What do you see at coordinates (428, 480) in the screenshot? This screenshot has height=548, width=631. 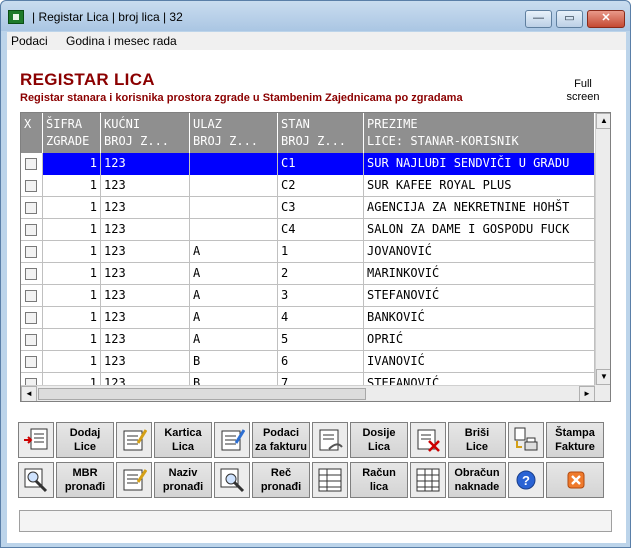 I see `calculation-icon` at bounding box center [428, 480].